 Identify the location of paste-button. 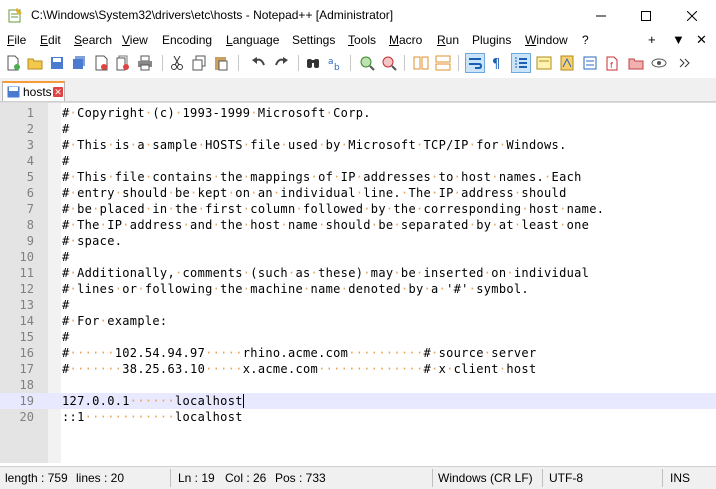
(221, 63).